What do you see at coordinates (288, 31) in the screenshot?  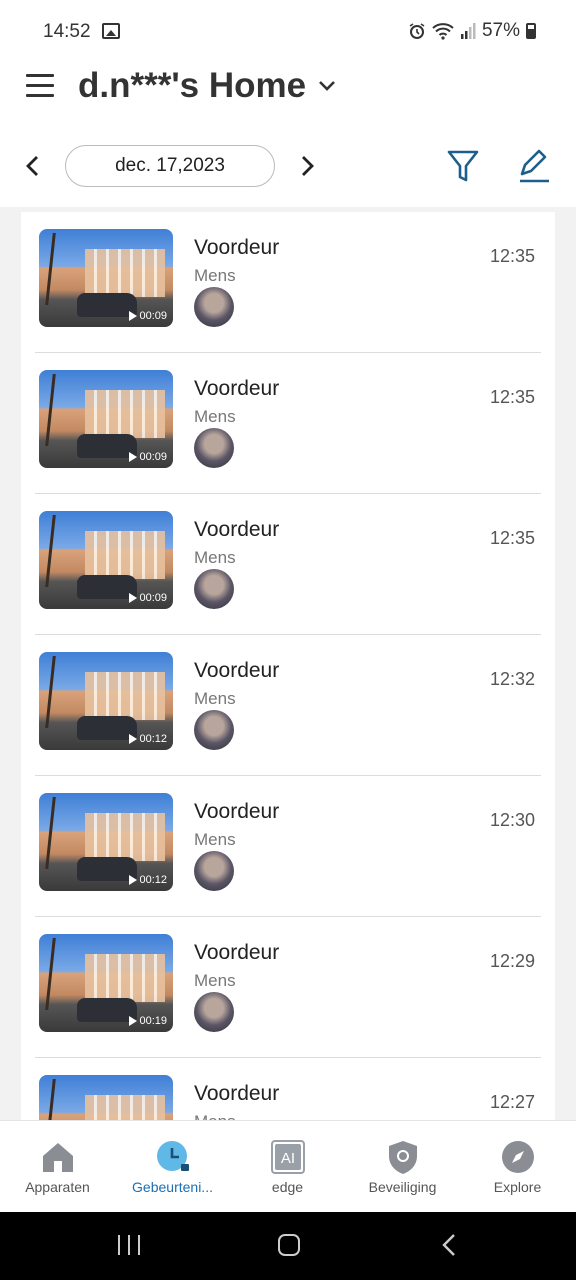 I see `status-bar: 14:52 57%` at bounding box center [288, 31].